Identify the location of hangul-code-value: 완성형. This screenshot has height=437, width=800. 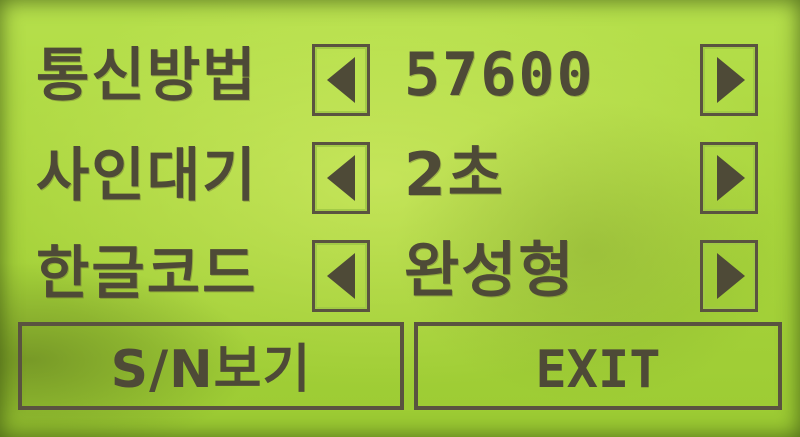
(490, 271).